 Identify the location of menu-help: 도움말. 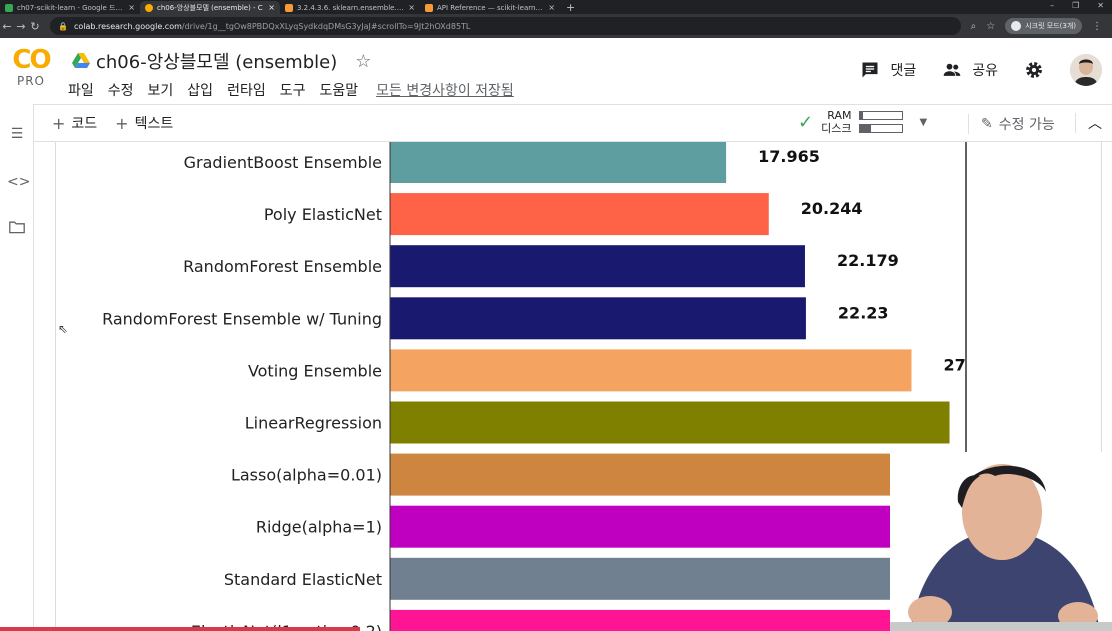
(342, 90).